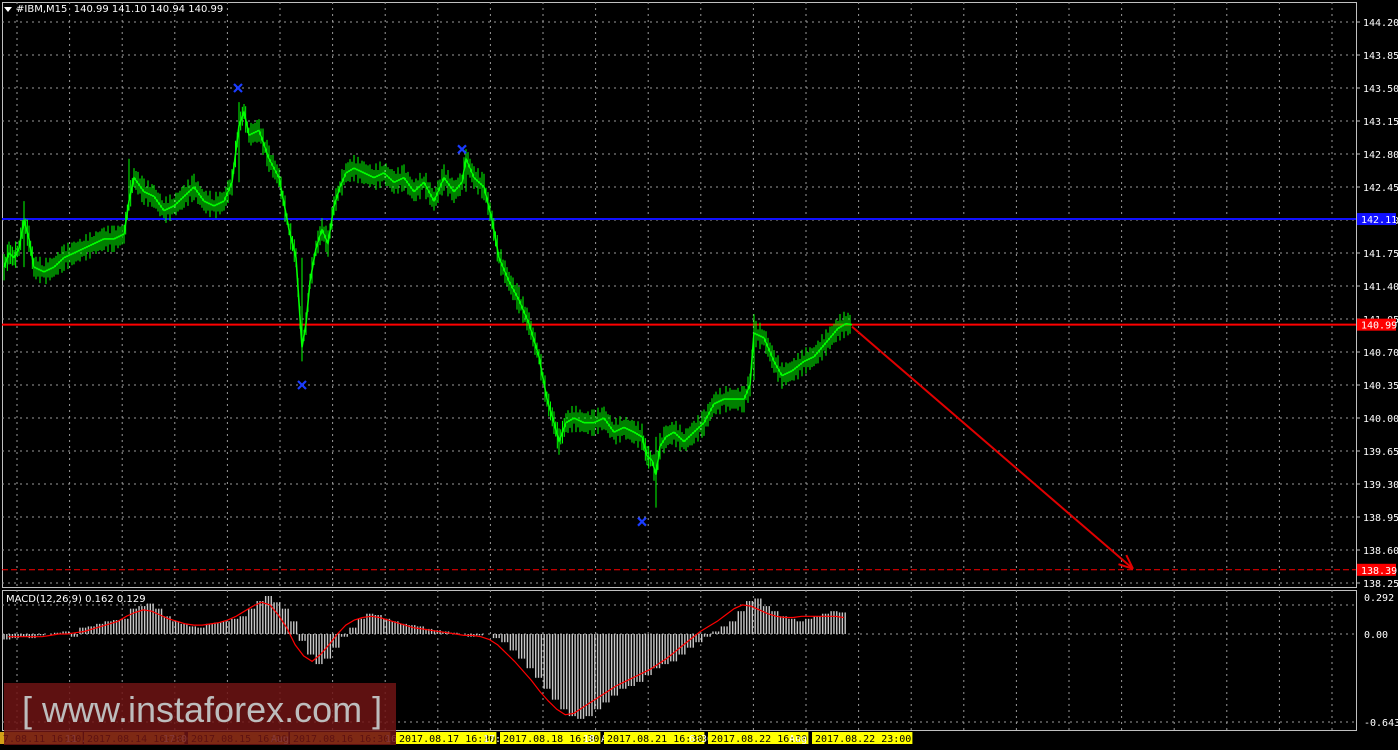 The height and width of the screenshot is (750, 1398). What do you see at coordinates (1381, 723) in the screenshot?
I see `macd-tick-label: -0.643` at bounding box center [1381, 723].